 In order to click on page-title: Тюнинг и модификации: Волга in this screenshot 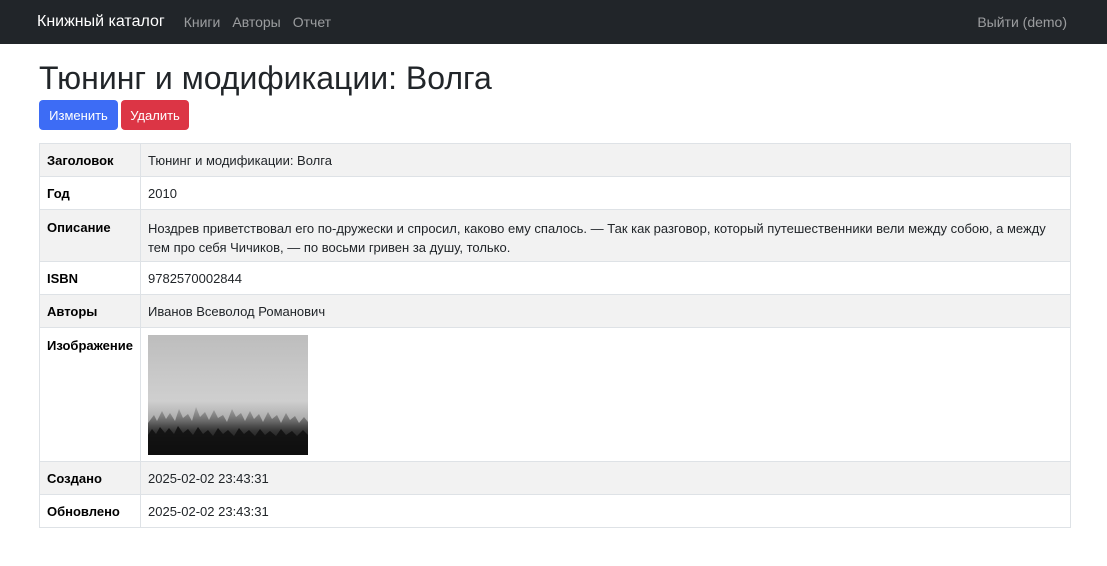, I will do `click(265, 78)`.